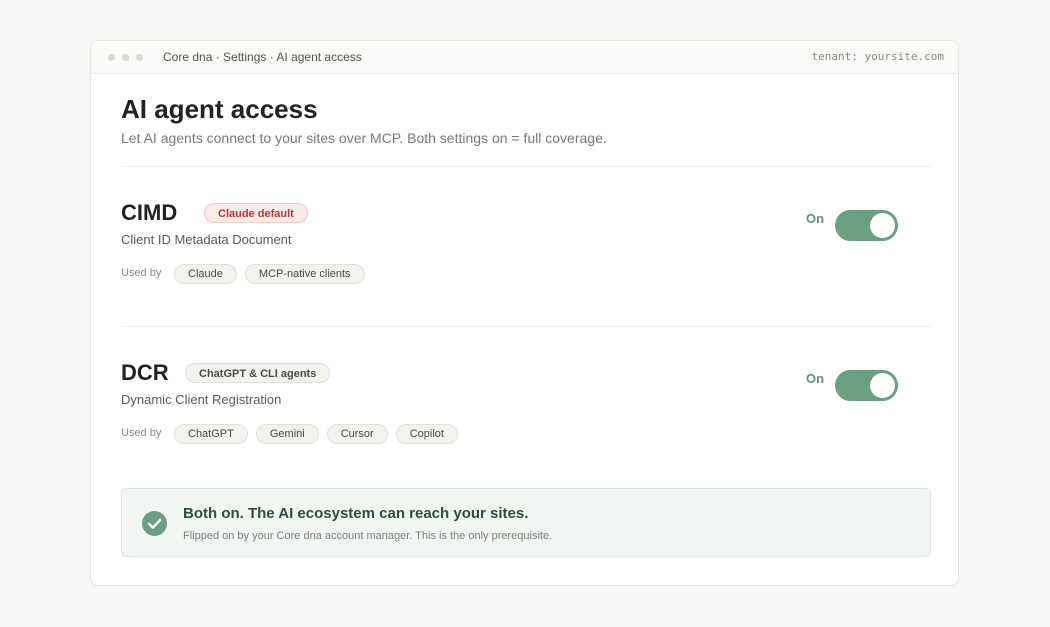 The image size is (1050, 627). I want to click on dcr-description: Dynamic Client Registration, so click(201, 399).